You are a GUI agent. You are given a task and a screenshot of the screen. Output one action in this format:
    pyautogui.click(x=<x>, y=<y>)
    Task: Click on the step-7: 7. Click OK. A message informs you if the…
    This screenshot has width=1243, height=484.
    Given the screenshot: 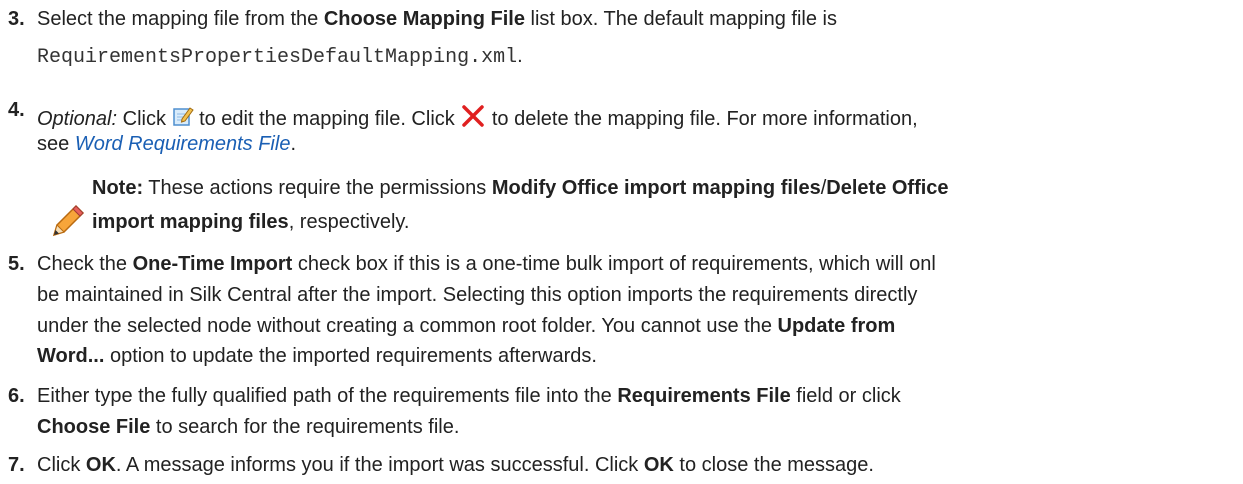 What is the action you would take?
    pyautogui.click(x=625, y=465)
    